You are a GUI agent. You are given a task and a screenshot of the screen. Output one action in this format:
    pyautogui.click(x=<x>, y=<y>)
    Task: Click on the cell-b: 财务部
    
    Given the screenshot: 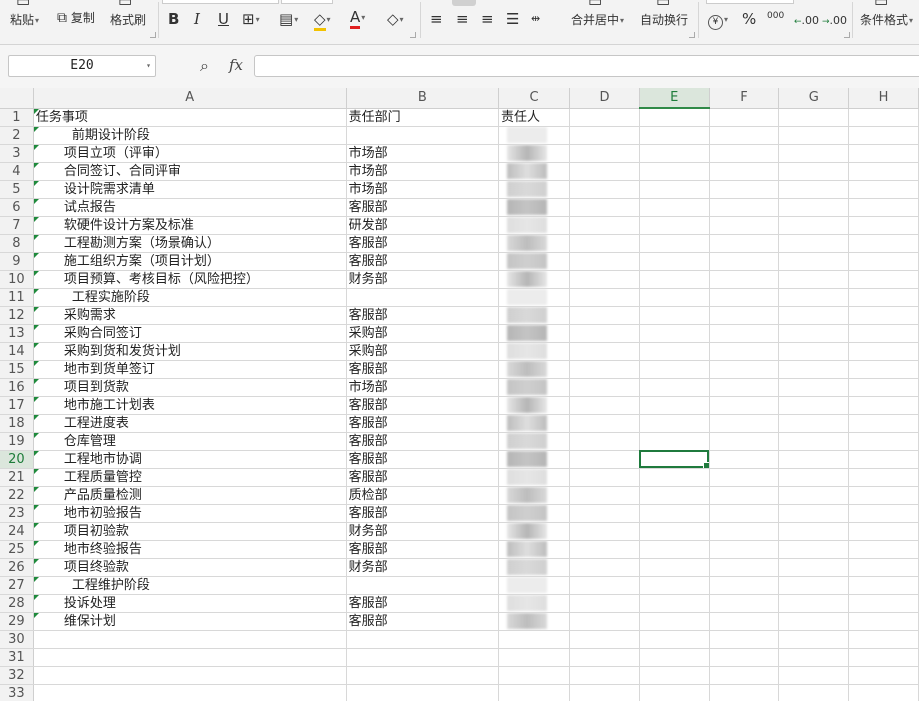 What is the action you would take?
    pyautogui.click(x=422, y=279)
    